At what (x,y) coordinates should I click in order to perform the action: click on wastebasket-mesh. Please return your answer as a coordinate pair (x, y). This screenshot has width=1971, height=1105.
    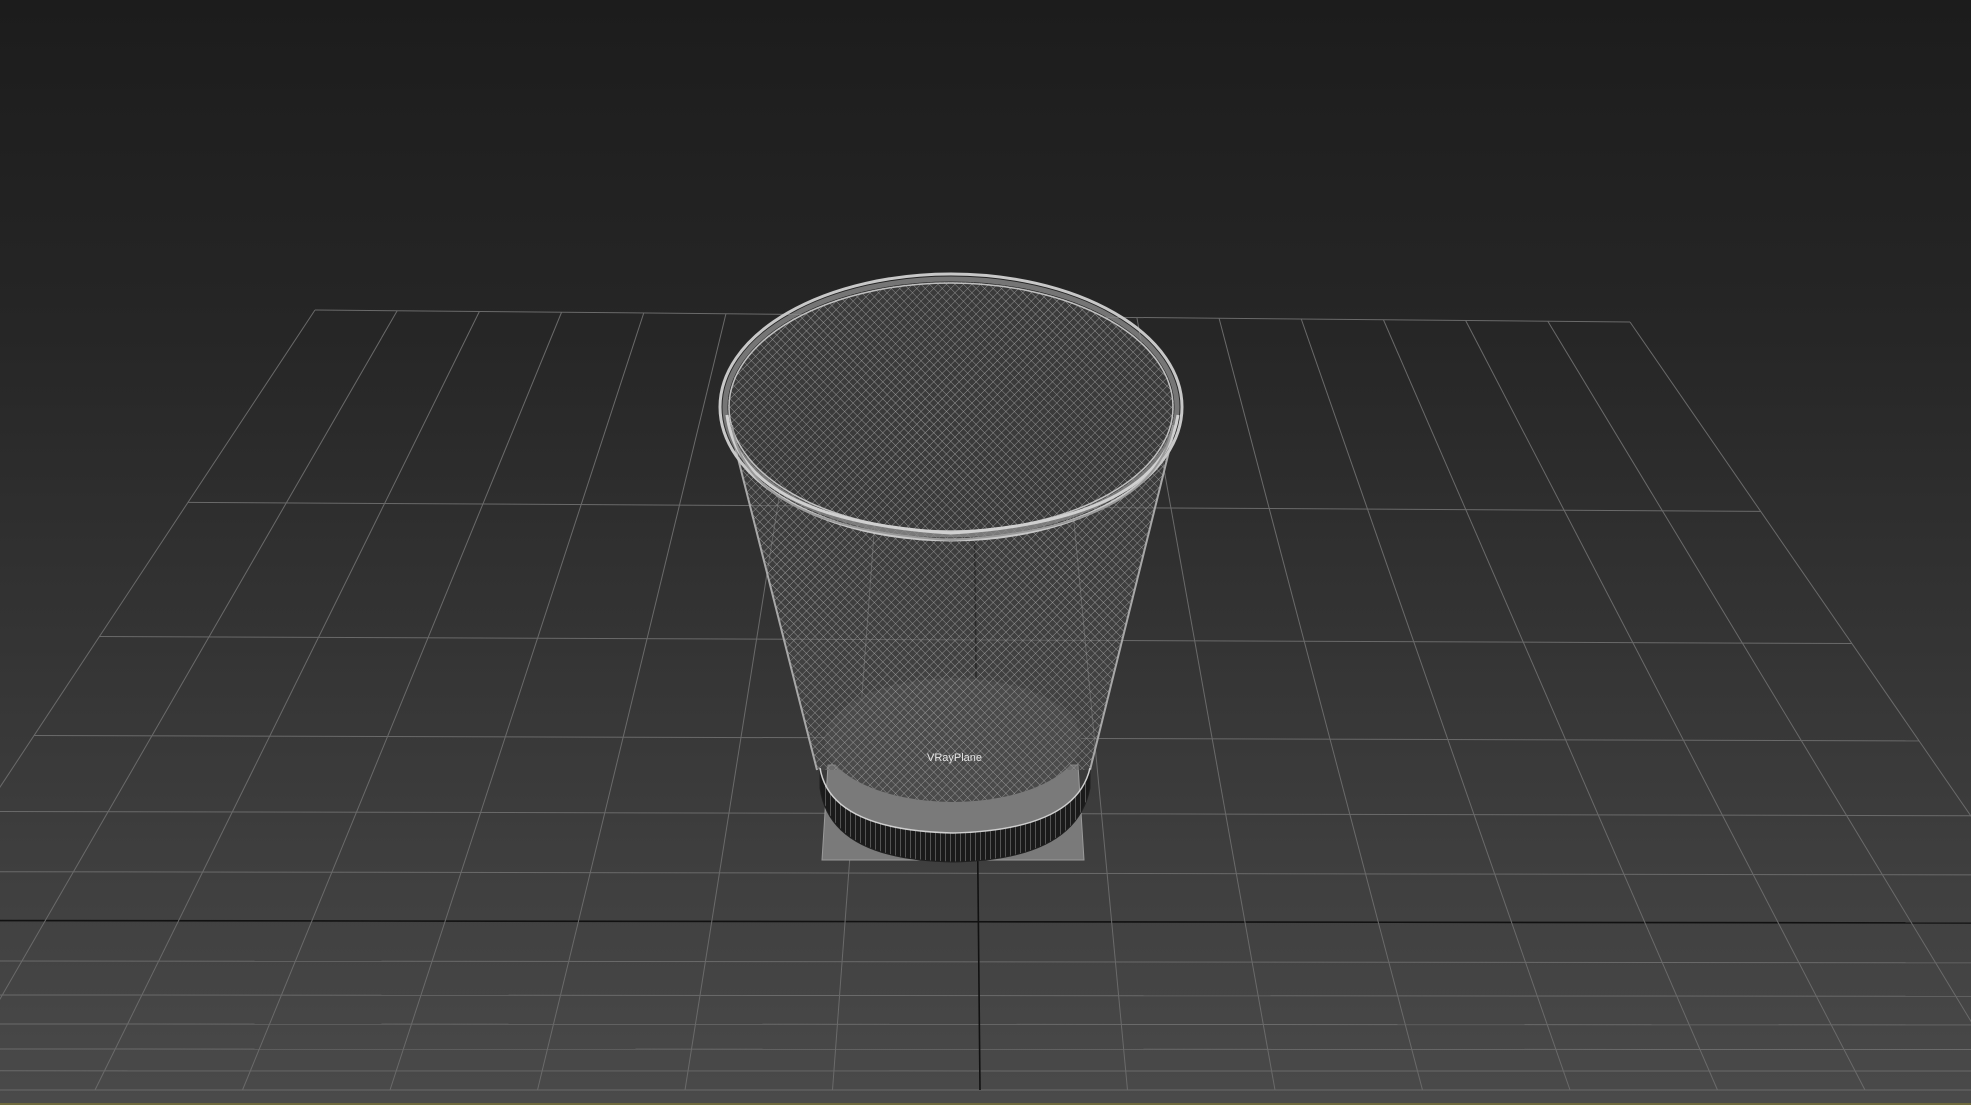
    Looking at the image, I should click on (960, 545).